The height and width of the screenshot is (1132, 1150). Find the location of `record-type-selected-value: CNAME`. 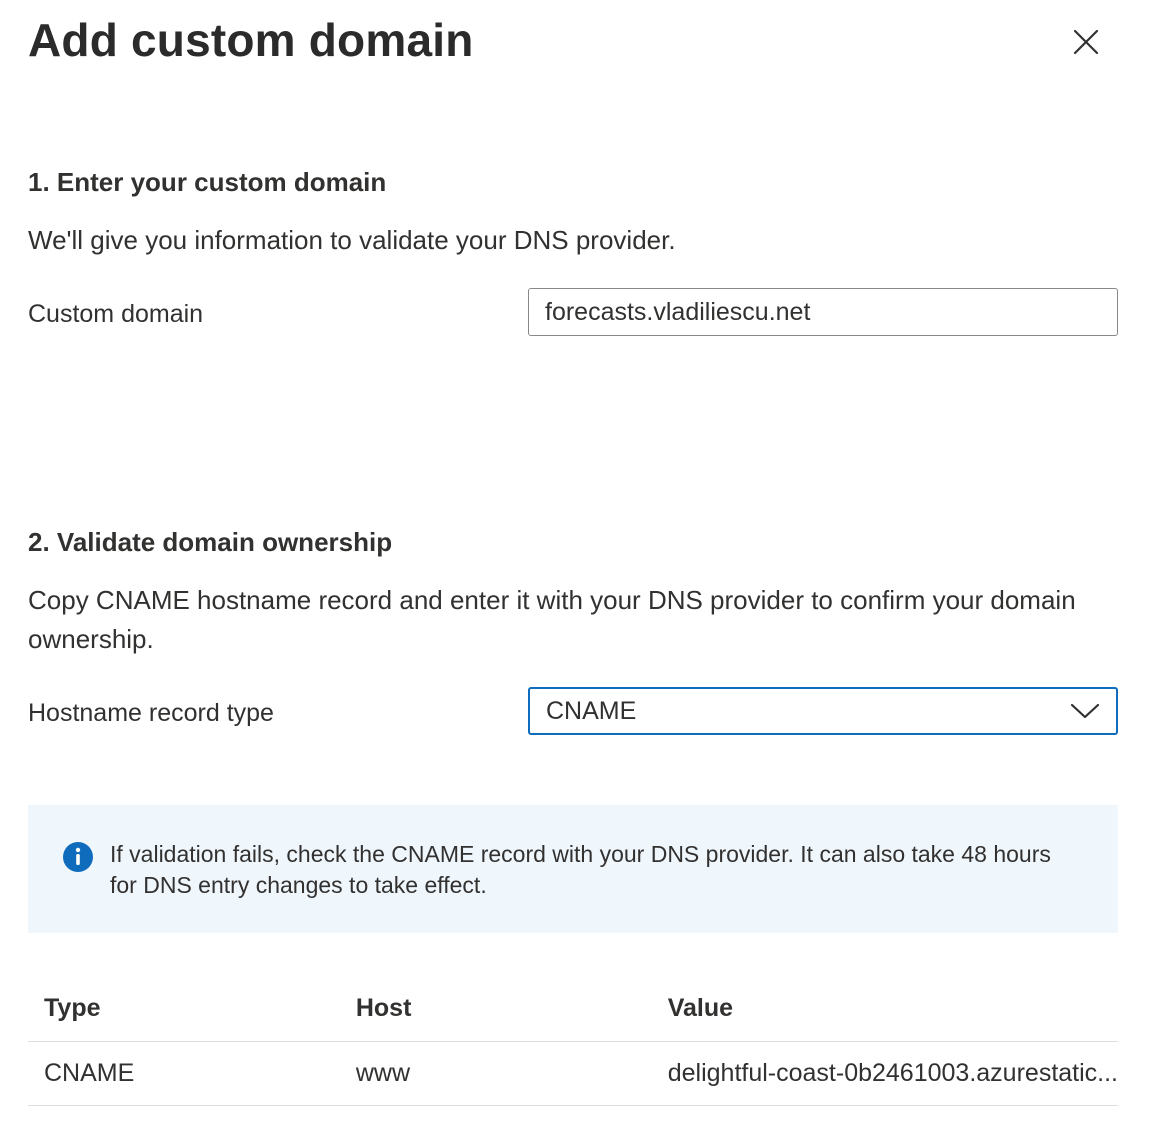

record-type-selected-value: CNAME is located at coordinates (591, 710).